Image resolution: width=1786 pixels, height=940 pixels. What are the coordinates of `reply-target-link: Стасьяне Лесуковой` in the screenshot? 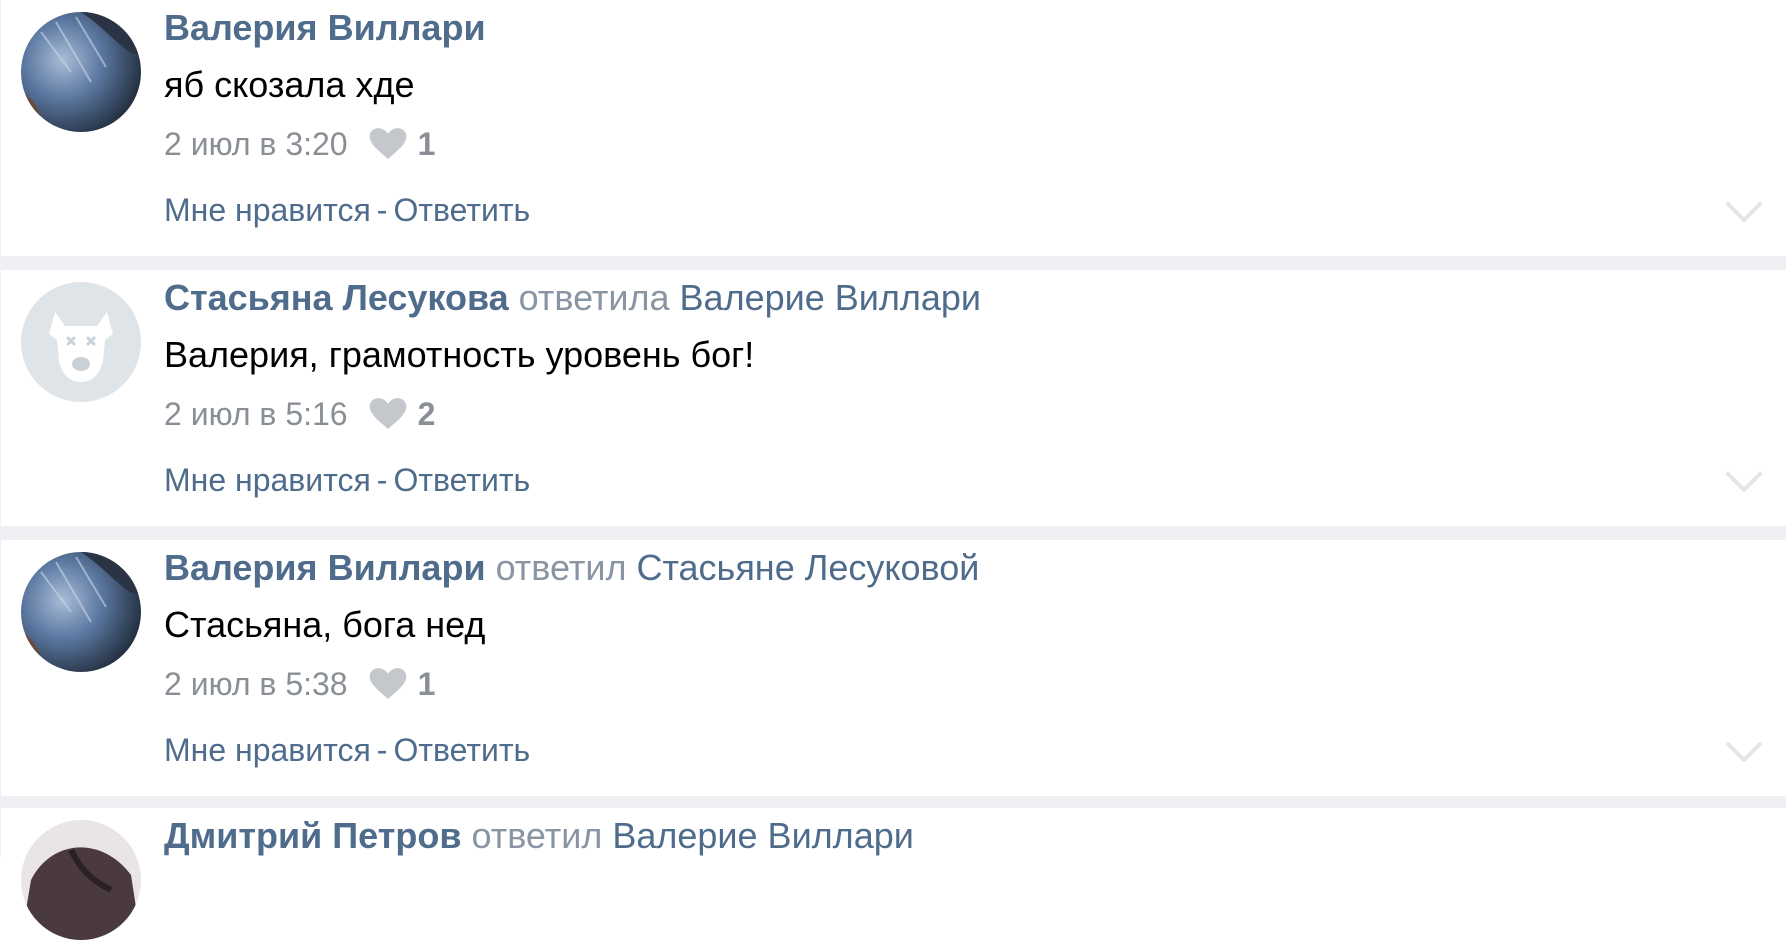 It's located at (807, 567).